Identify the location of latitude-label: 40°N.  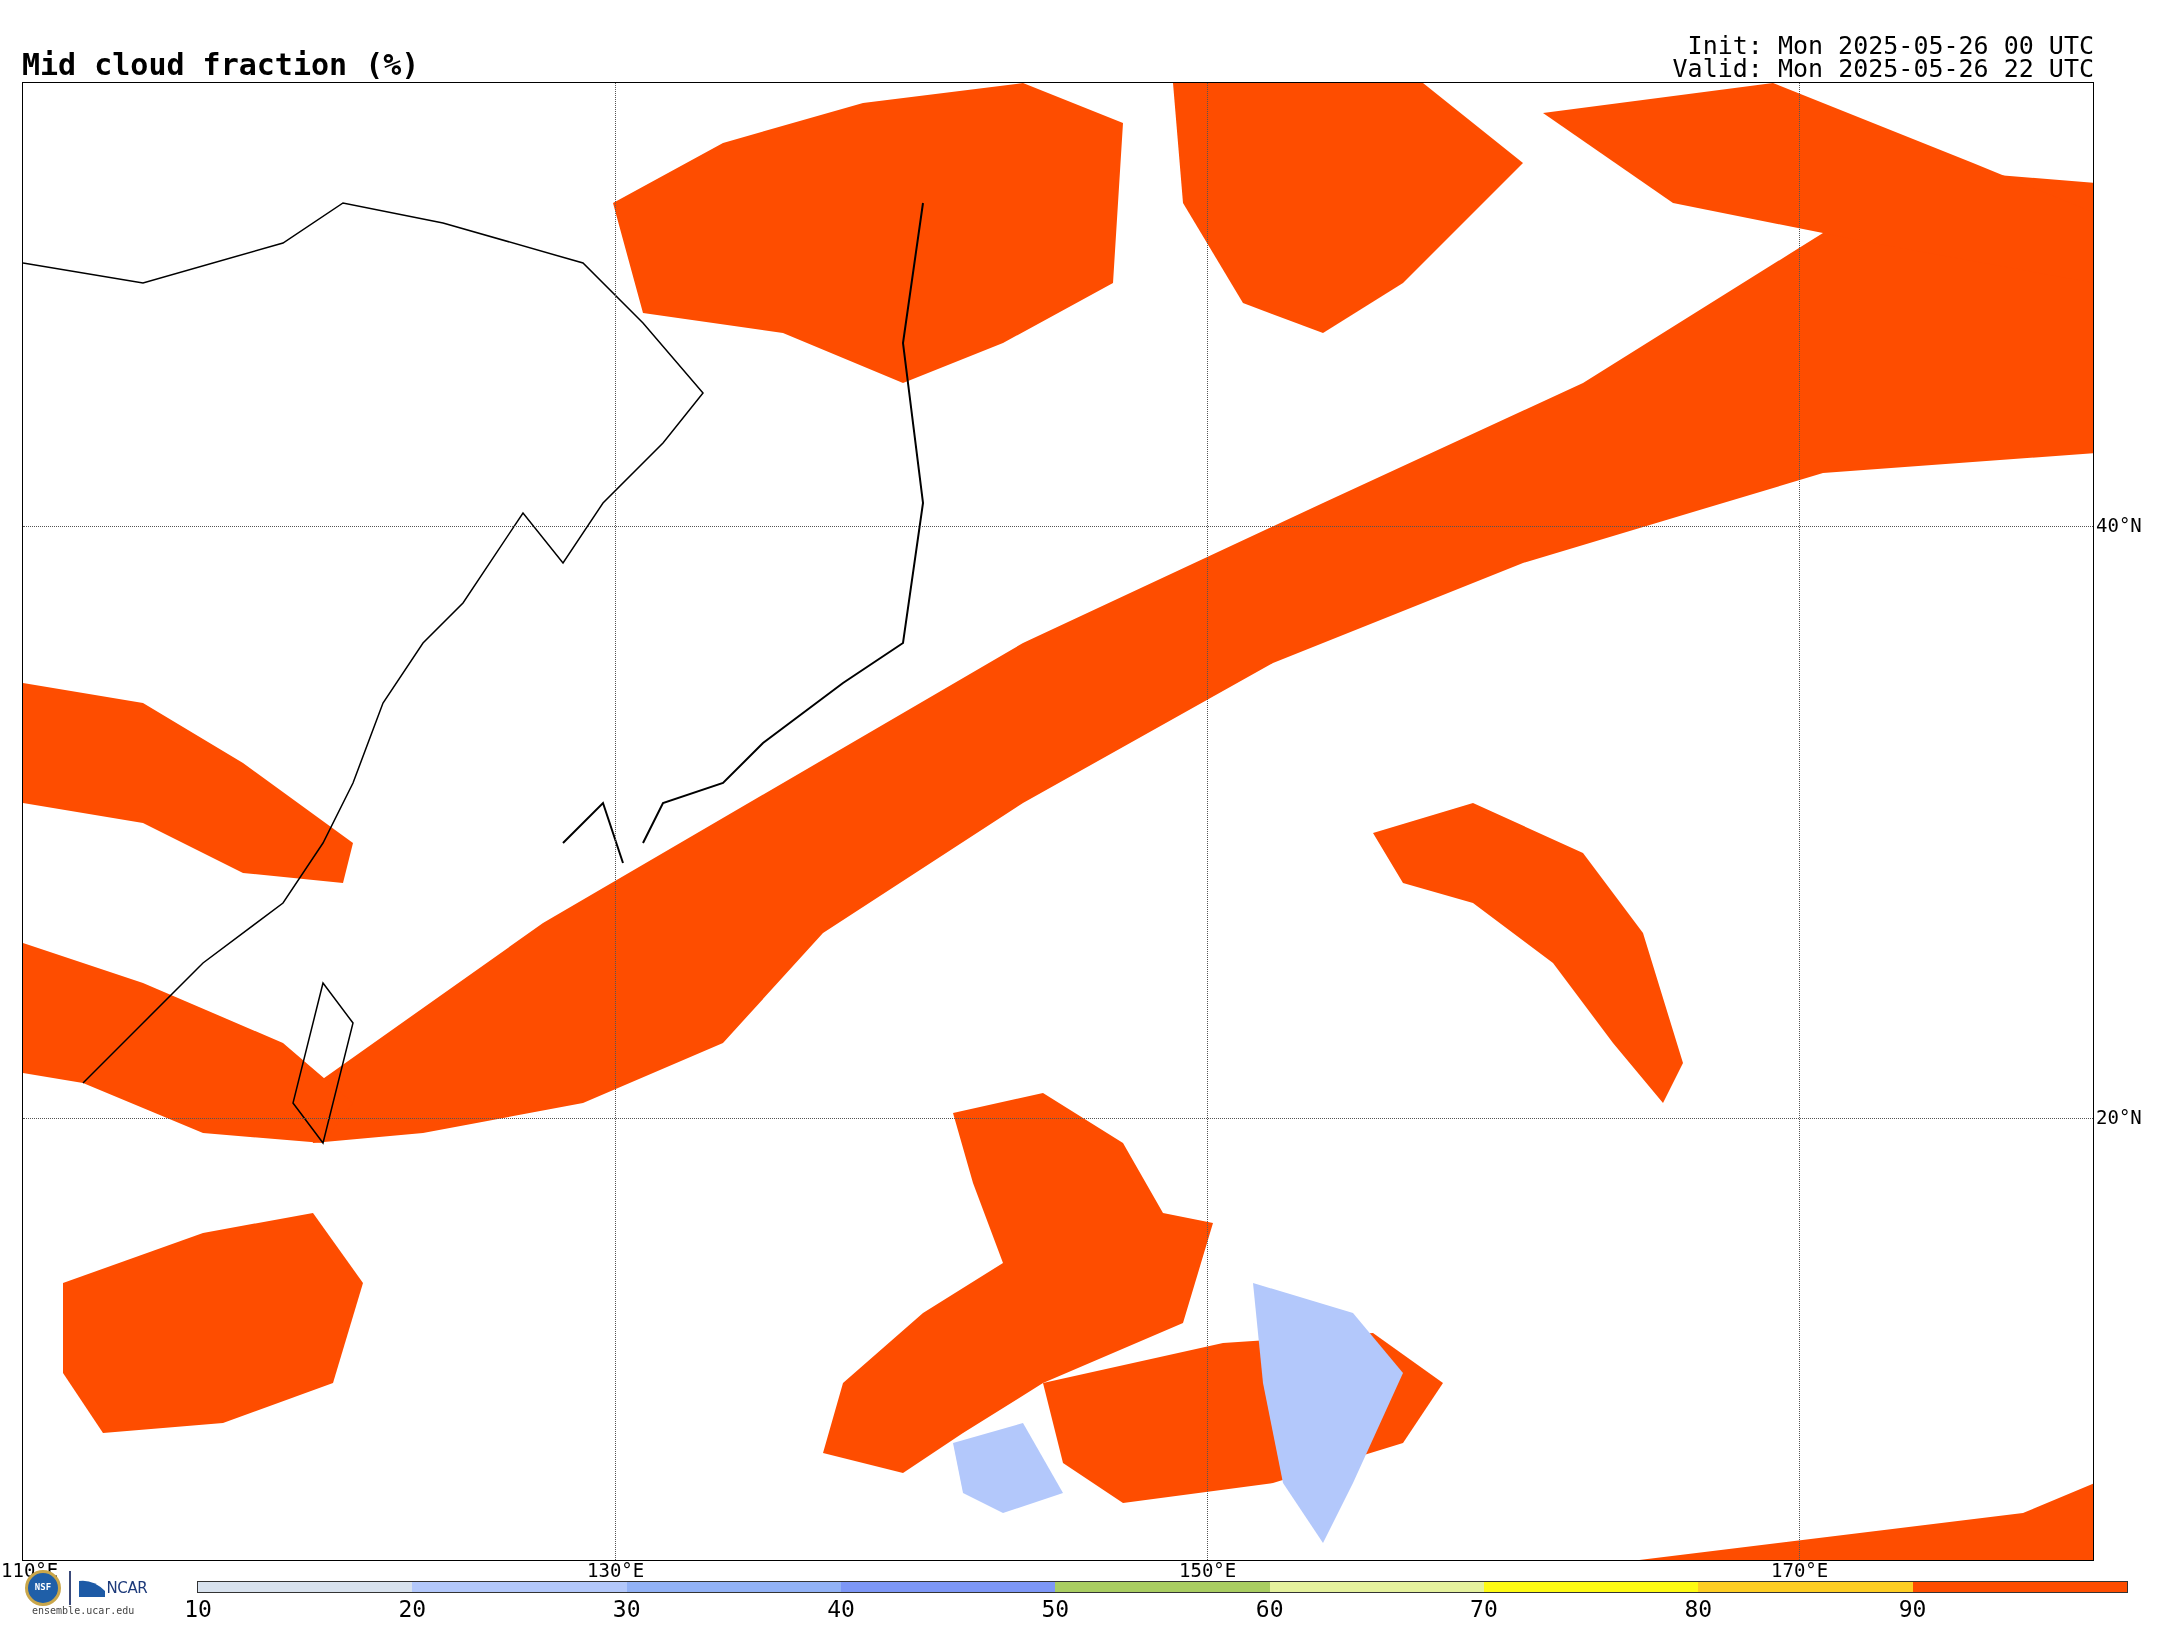
(2119, 525).